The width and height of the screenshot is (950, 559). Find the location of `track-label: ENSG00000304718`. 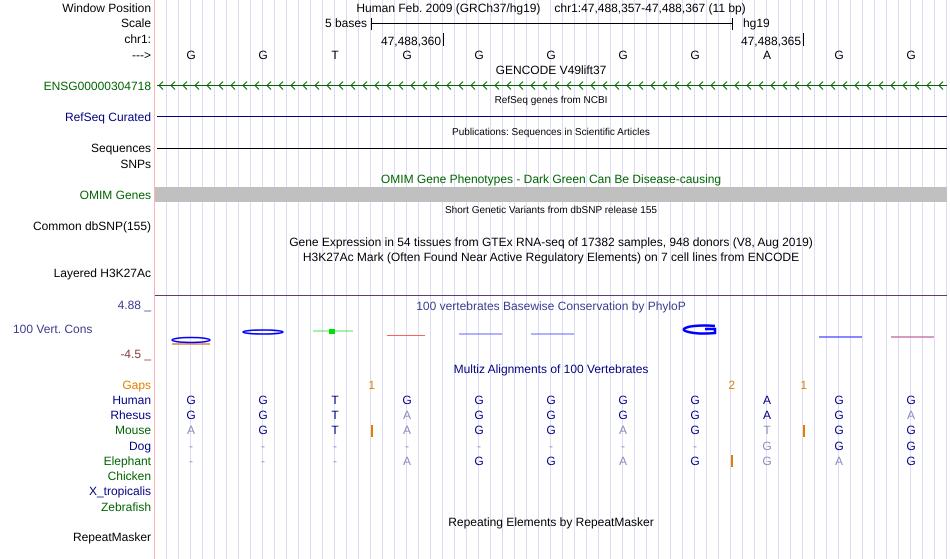

track-label: ENSG00000304718 is located at coordinates (97, 86).